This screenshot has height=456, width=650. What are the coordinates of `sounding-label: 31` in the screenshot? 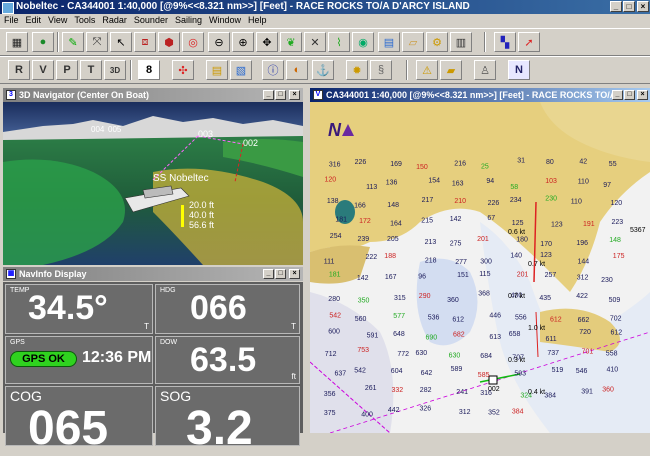 It's located at (521, 161).